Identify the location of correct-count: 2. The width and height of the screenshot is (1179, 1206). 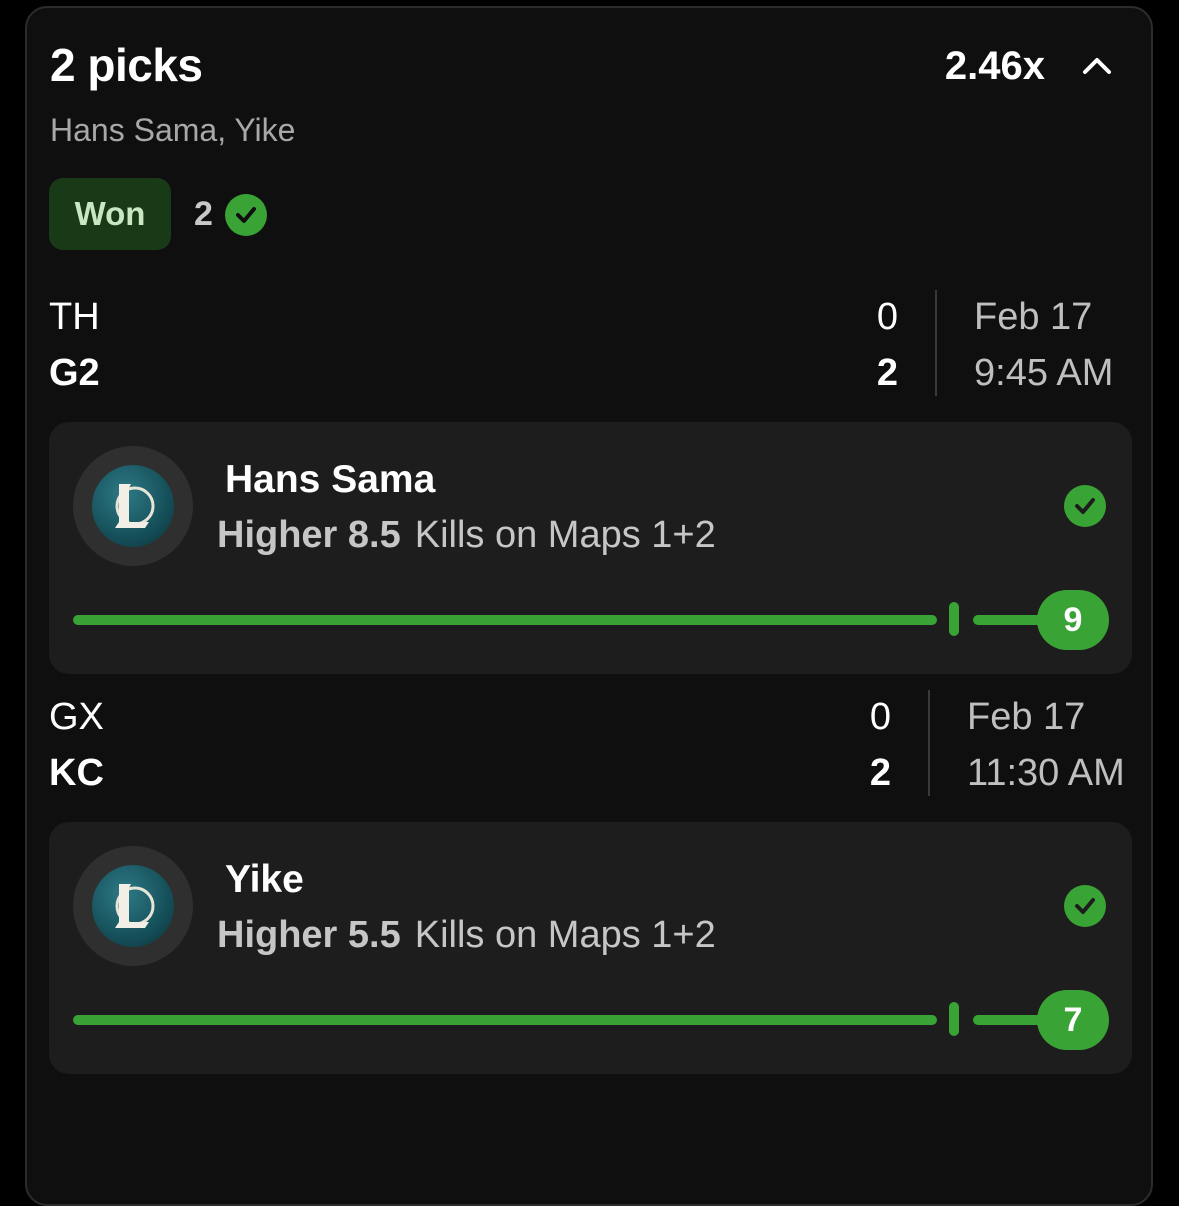
(203, 214).